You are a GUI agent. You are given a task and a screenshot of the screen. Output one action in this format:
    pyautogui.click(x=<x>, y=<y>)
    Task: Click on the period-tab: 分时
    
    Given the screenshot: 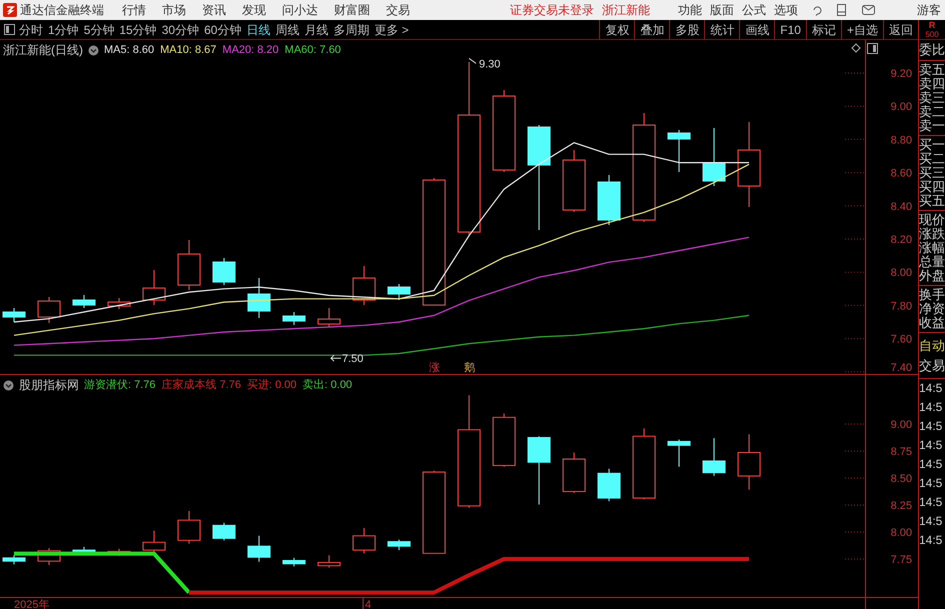 What is the action you would take?
    pyautogui.click(x=31, y=29)
    